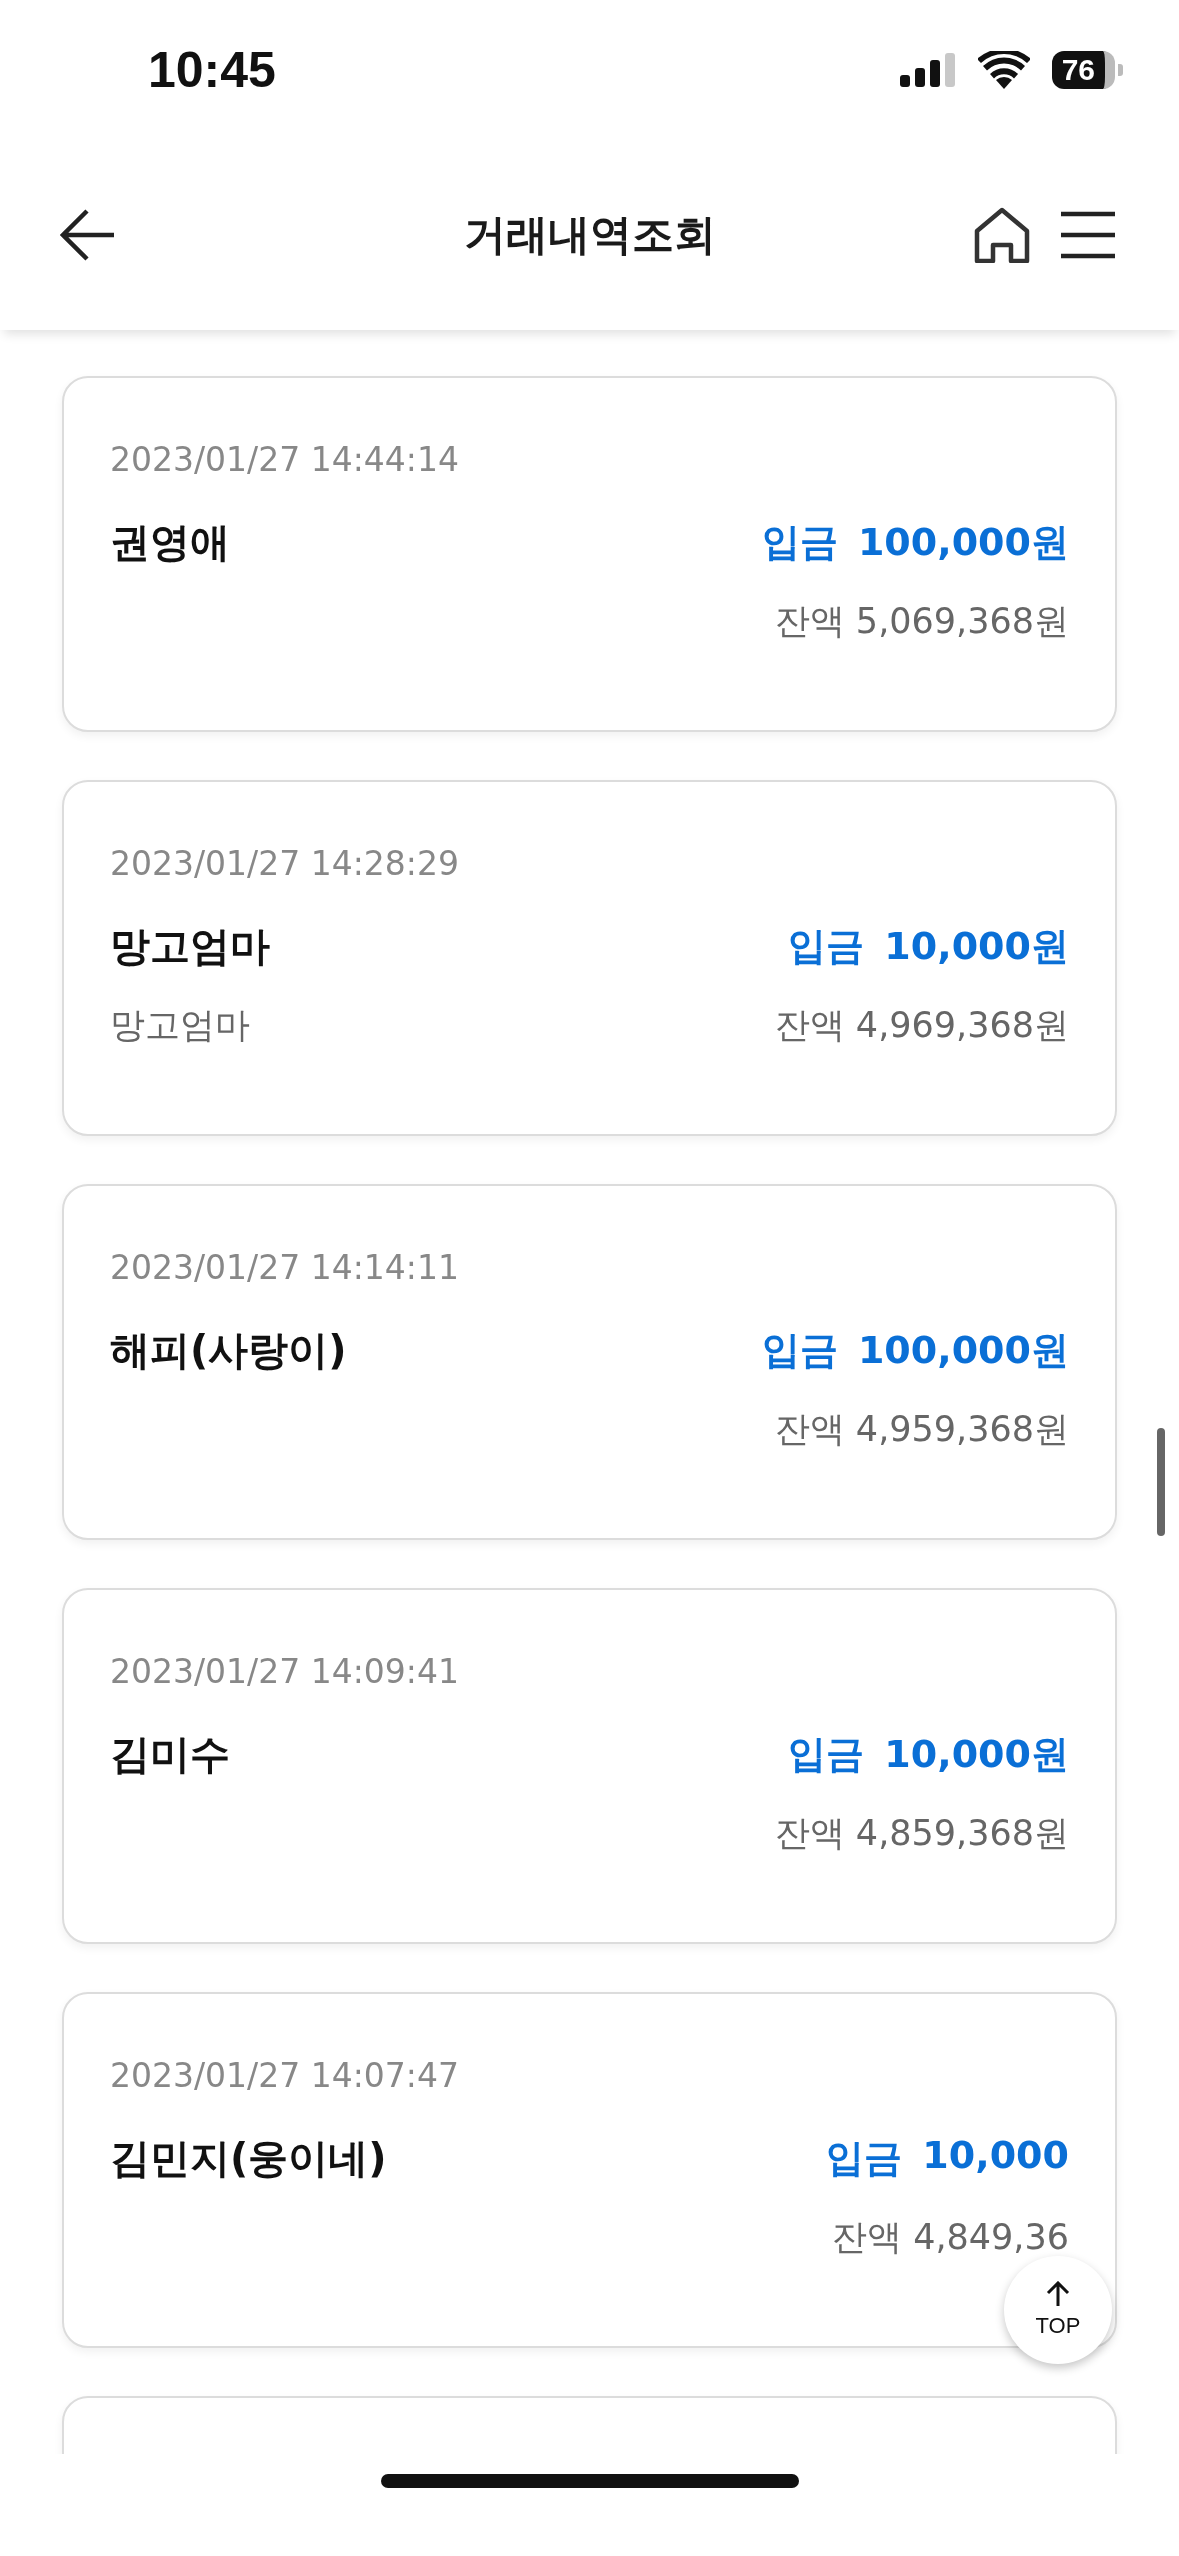 This screenshot has height=2556, width=1179. What do you see at coordinates (589, 1362) in the screenshot?
I see `transaction-card: 2023/01/27 14:14:11 해피(사랑이) 입금 100,000원 잔액 4,959,368원` at bounding box center [589, 1362].